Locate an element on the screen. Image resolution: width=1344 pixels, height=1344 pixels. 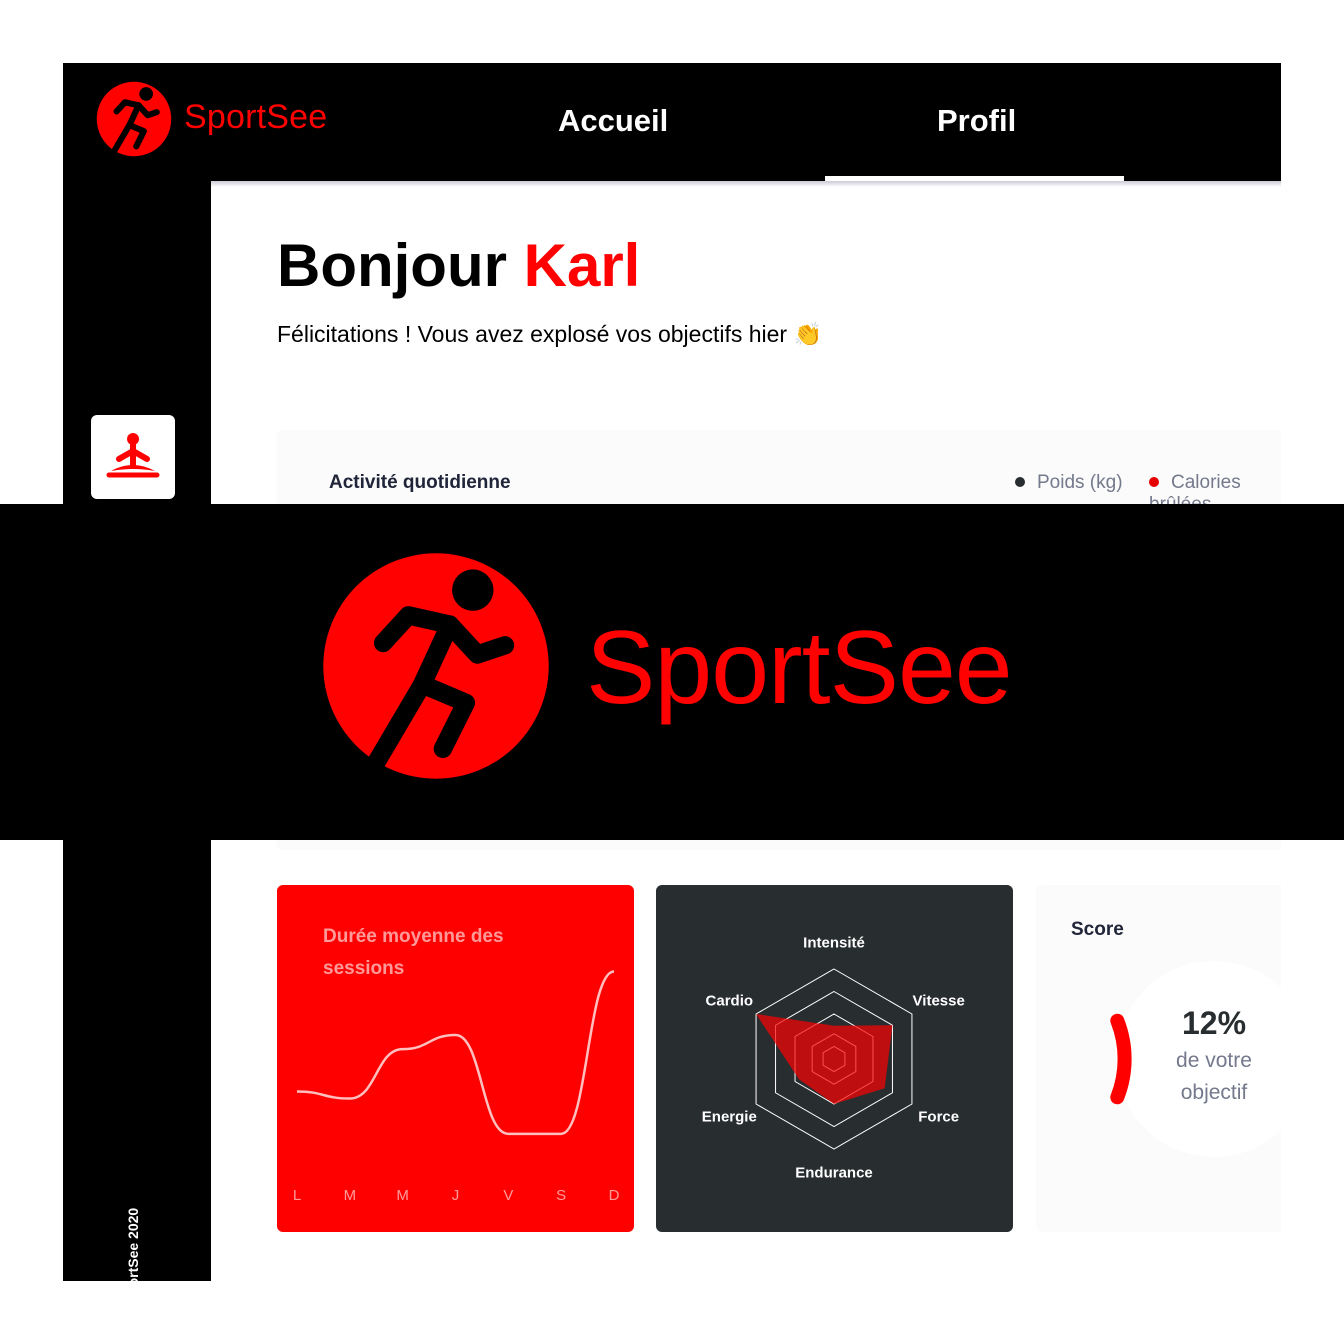
score-value: 12% is located at coordinates (1214, 1023).